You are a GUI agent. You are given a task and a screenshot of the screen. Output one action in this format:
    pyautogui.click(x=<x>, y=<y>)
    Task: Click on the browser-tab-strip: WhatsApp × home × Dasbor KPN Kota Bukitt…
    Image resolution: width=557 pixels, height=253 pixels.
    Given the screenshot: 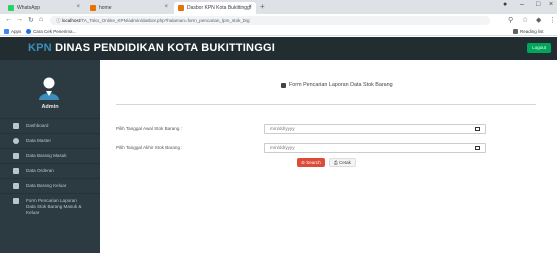 What is the action you would take?
    pyautogui.click(x=278, y=7)
    